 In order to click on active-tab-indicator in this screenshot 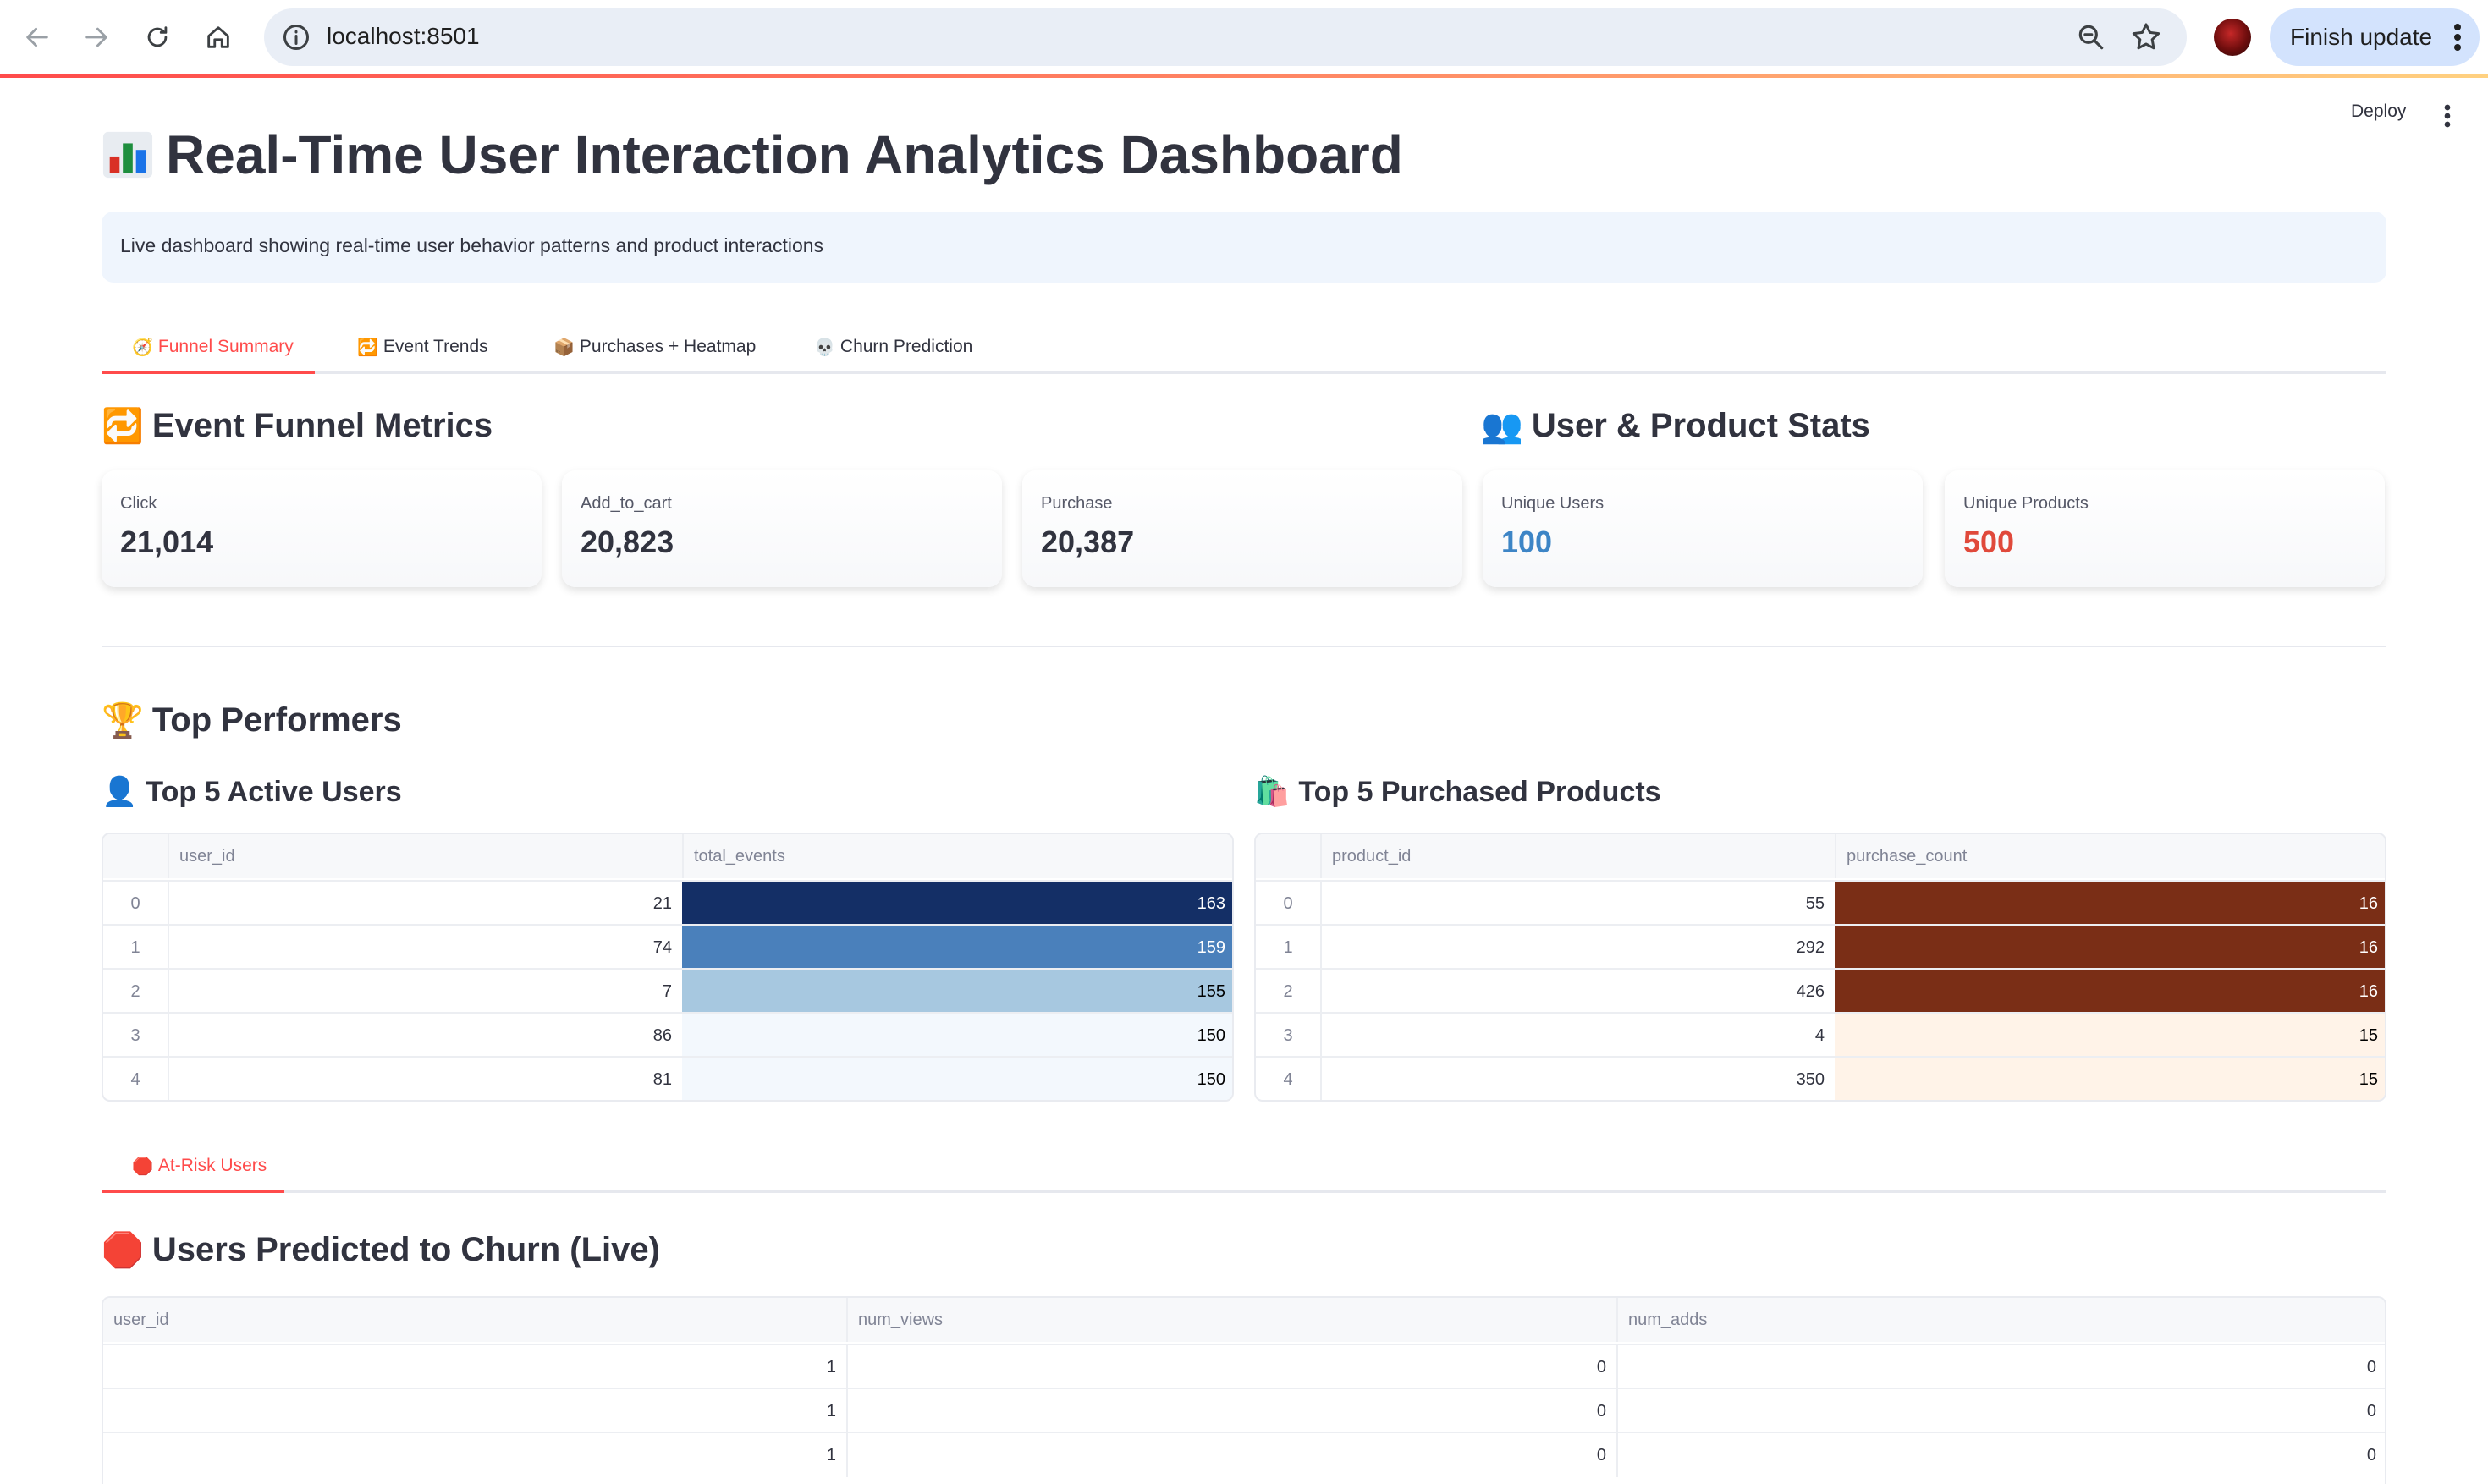, I will do `click(193, 1191)`.